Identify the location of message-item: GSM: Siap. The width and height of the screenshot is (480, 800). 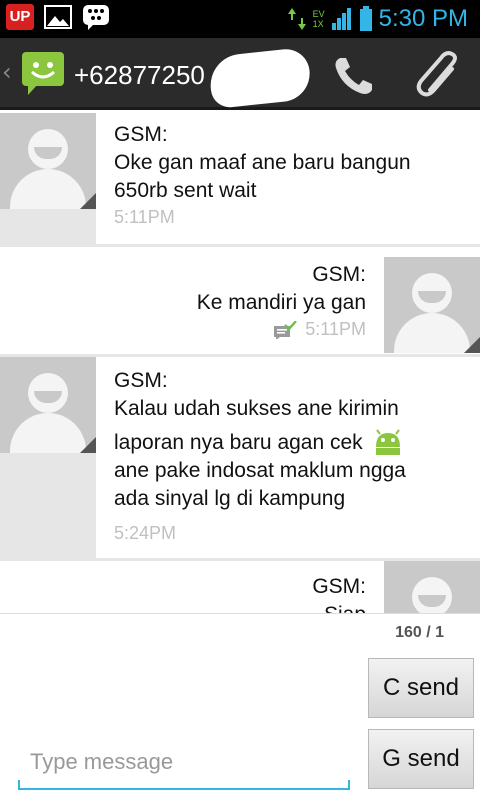
(240, 587).